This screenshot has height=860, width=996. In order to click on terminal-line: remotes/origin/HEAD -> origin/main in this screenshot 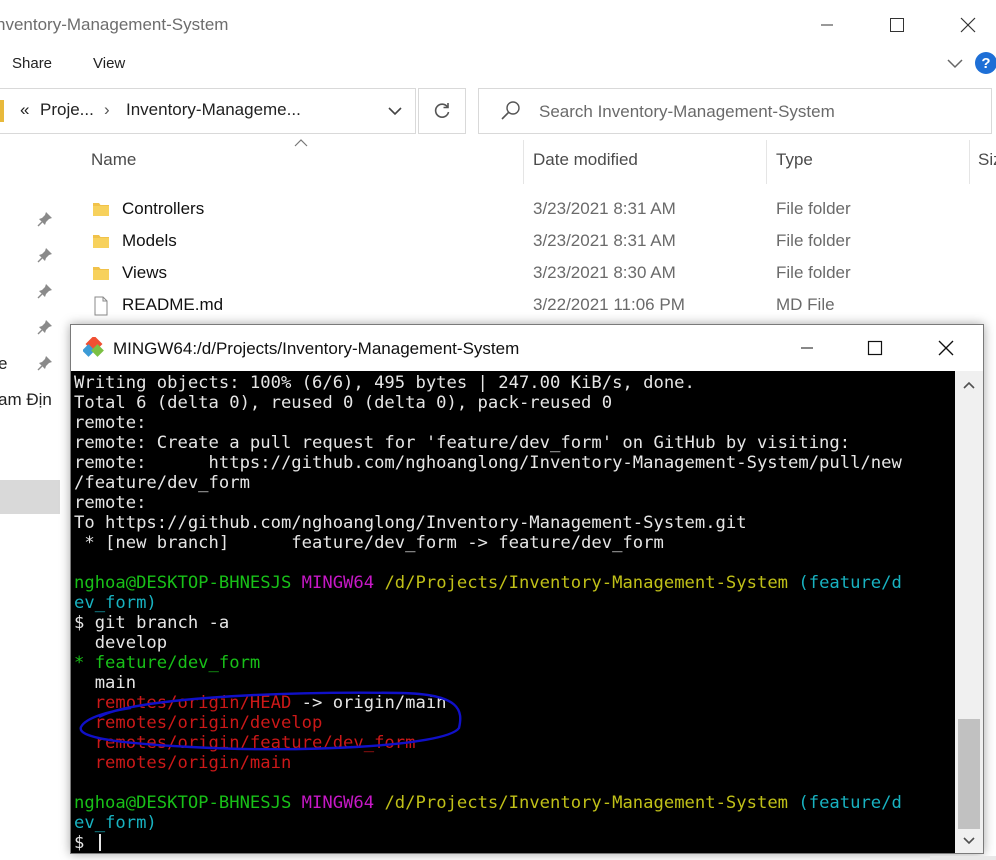, I will do `click(488, 703)`.